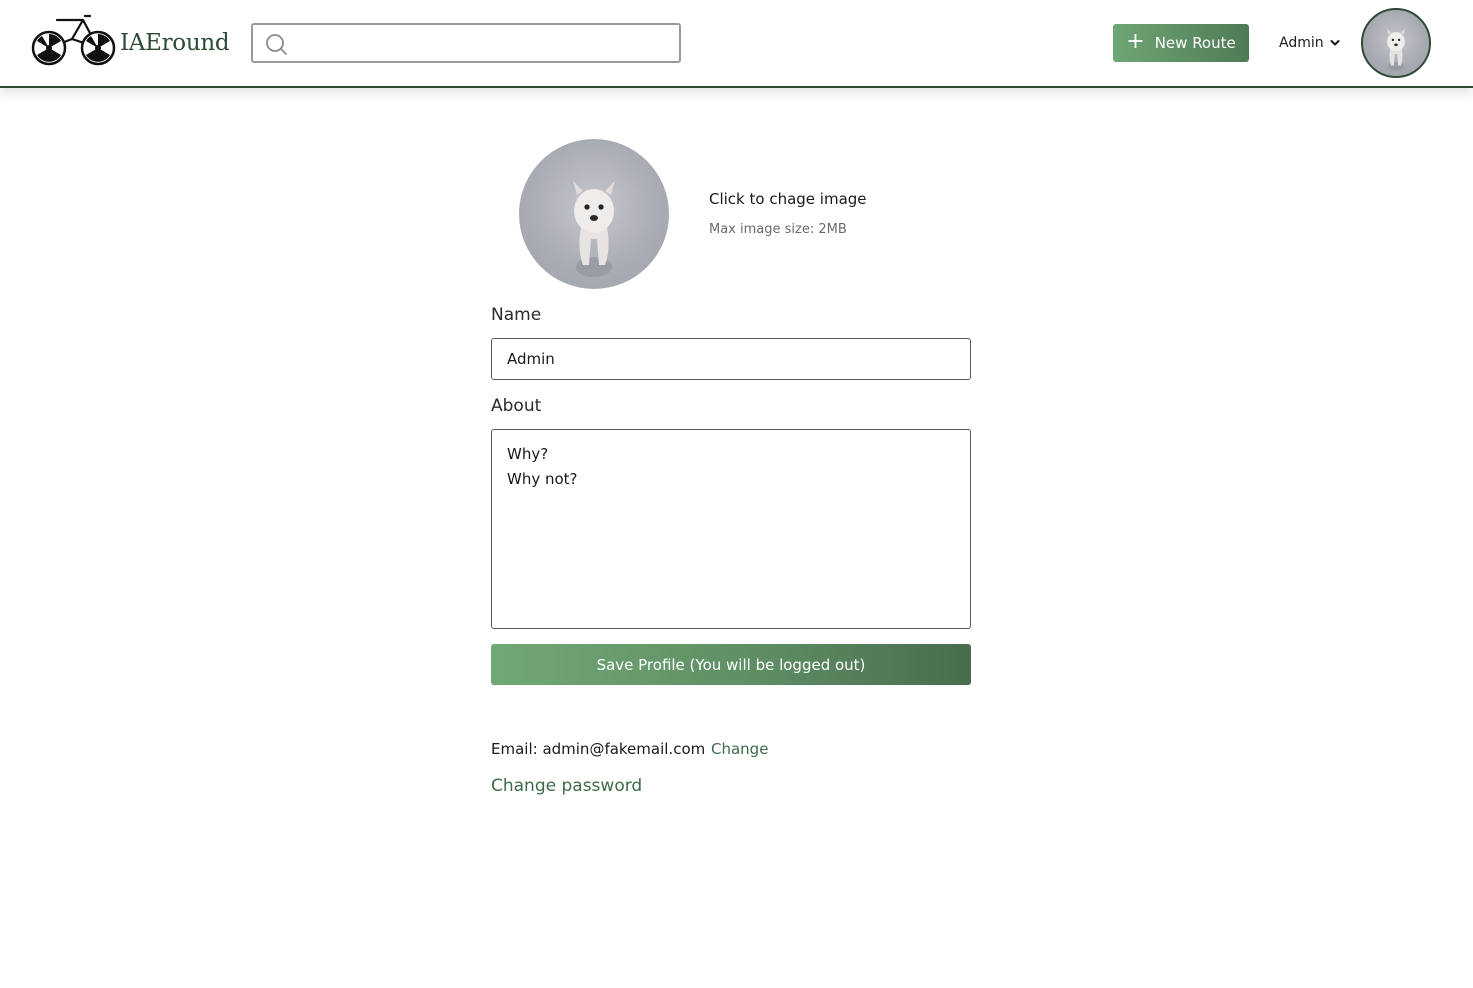 The image size is (1473, 988). I want to click on about-line: Why?, so click(528, 454).